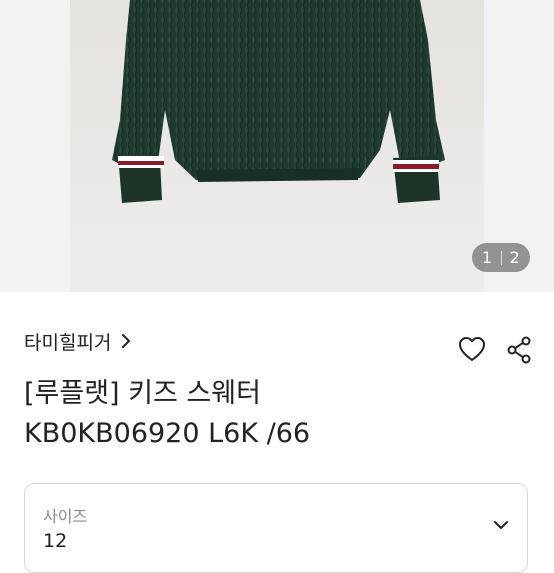 The image size is (554, 573). Describe the element at coordinates (65, 516) in the screenshot. I see `size-label: 사이즈` at that location.